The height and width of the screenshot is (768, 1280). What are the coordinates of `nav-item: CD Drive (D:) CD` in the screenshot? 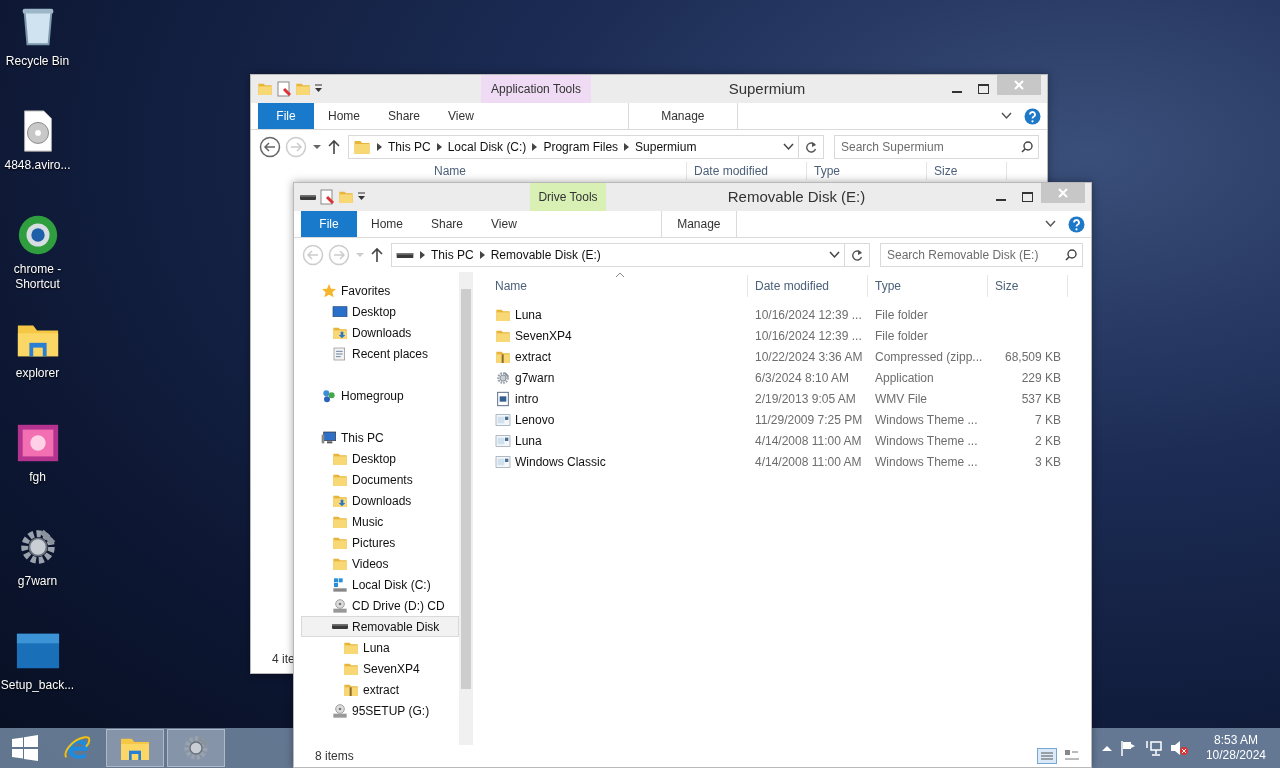 It's located at (380, 605).